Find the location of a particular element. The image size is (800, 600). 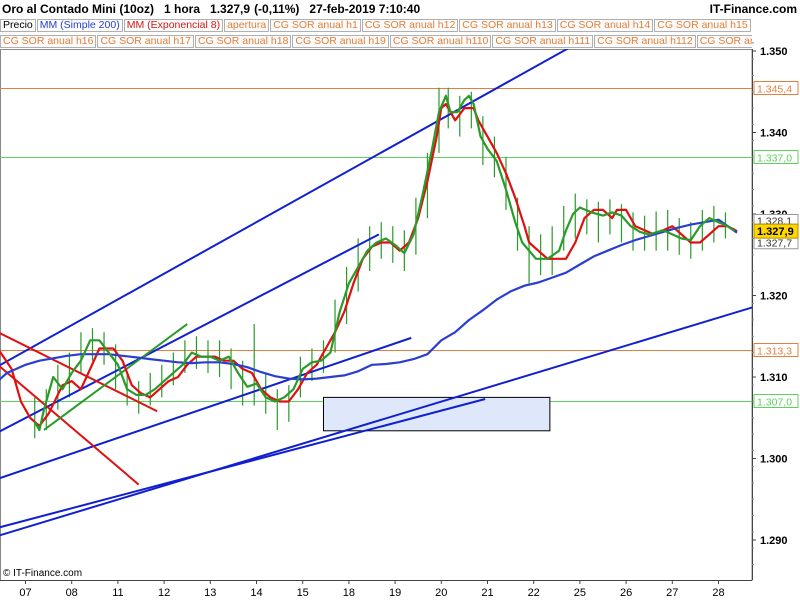

x-tick-label: 26 is located at coordinates (626, 593).